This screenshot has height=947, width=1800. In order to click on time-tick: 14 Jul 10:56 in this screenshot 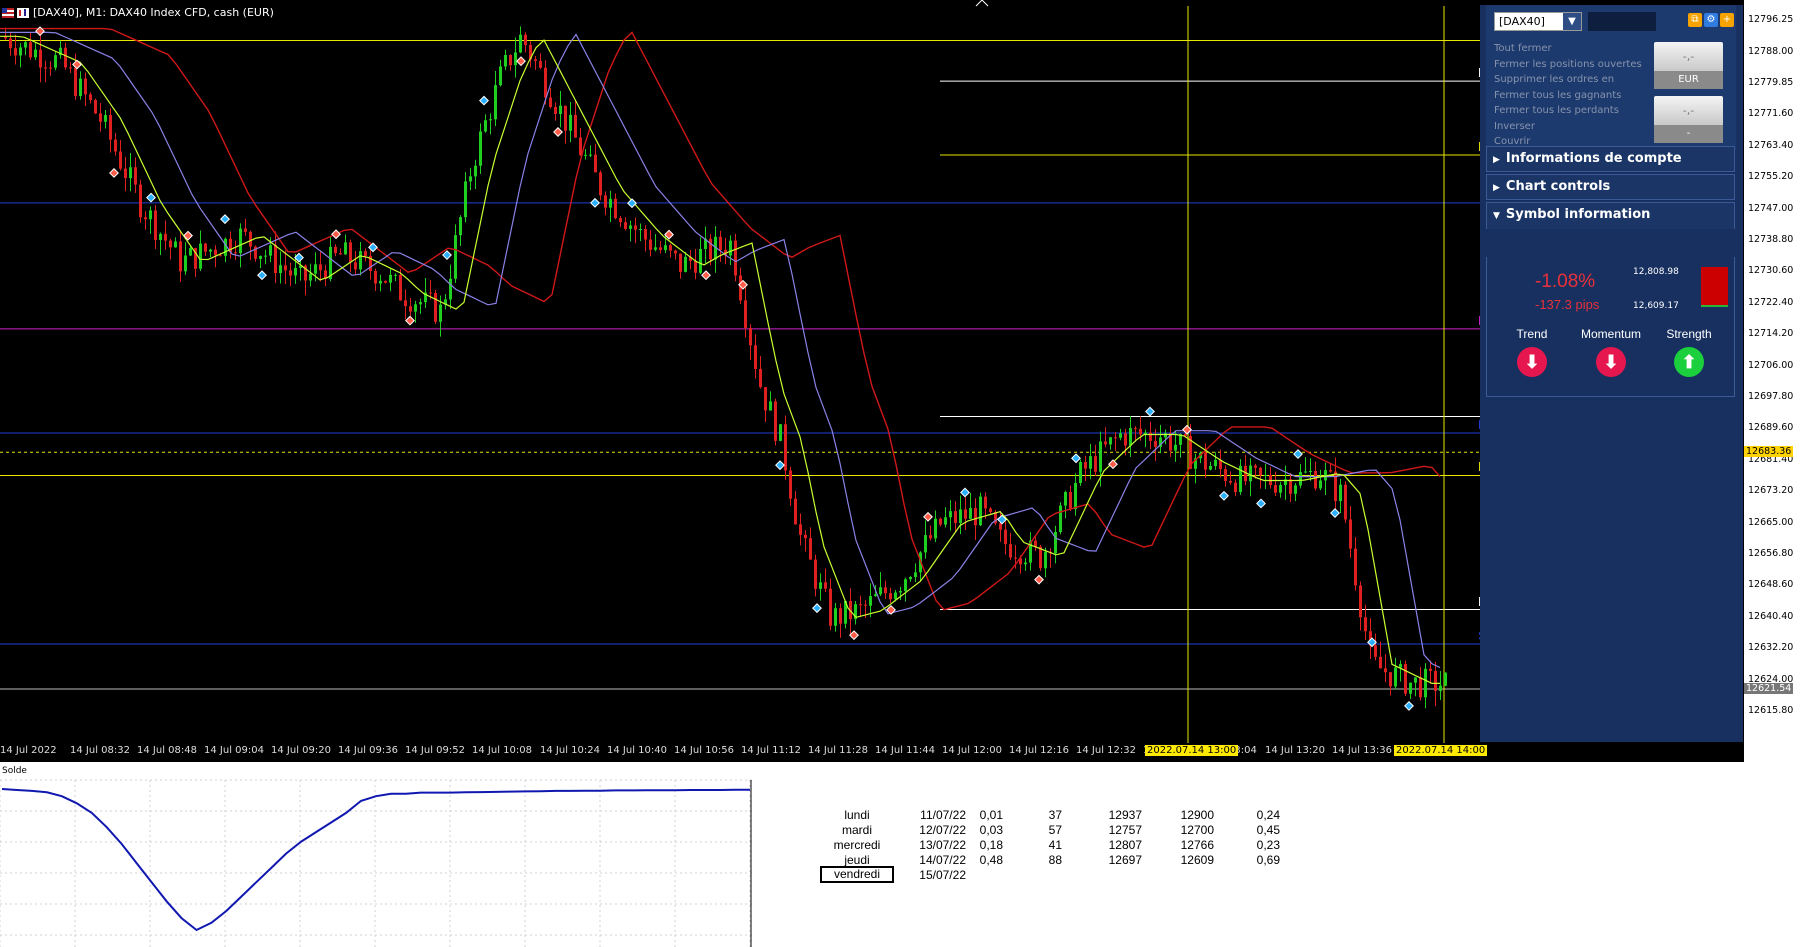, I will do `click(704, 750)`.